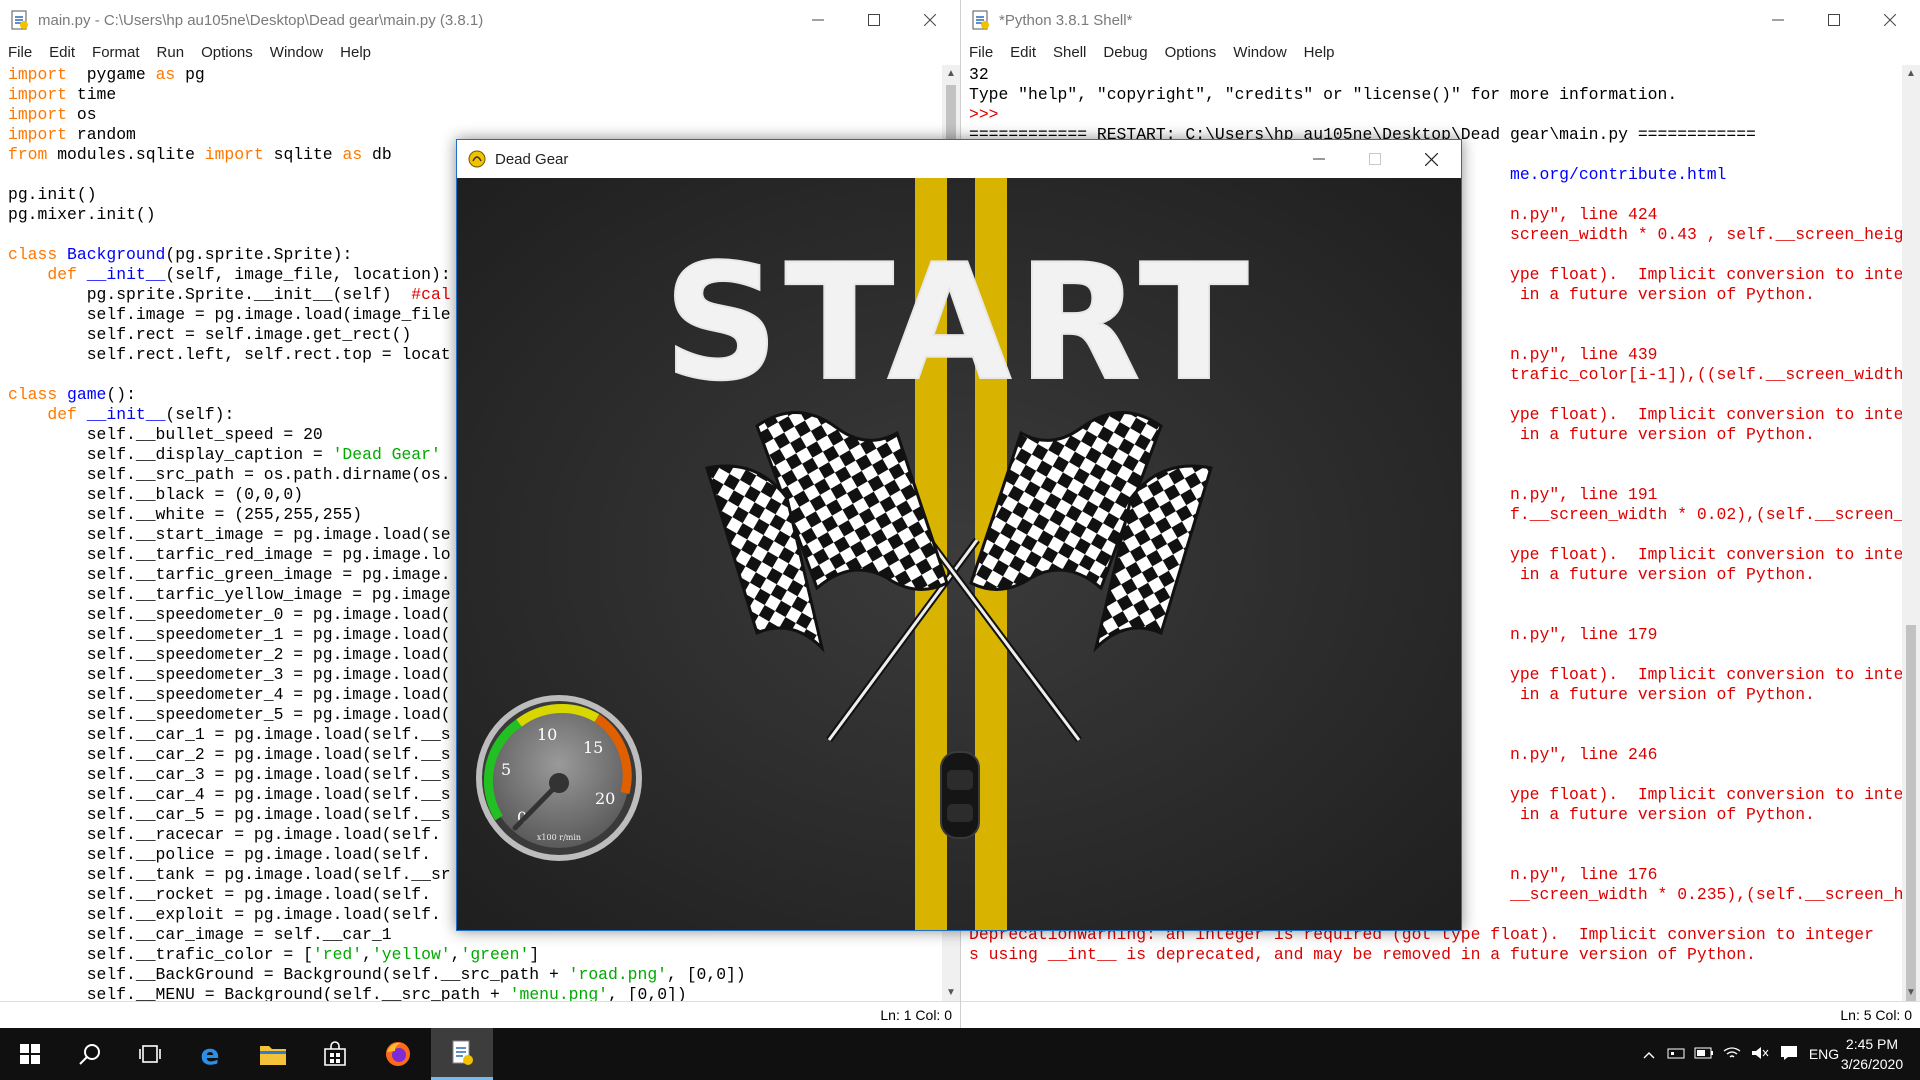  Describe the element at coordinates (116, 52) in the screenshot. I see `editor-menu-format: Format` at that location.